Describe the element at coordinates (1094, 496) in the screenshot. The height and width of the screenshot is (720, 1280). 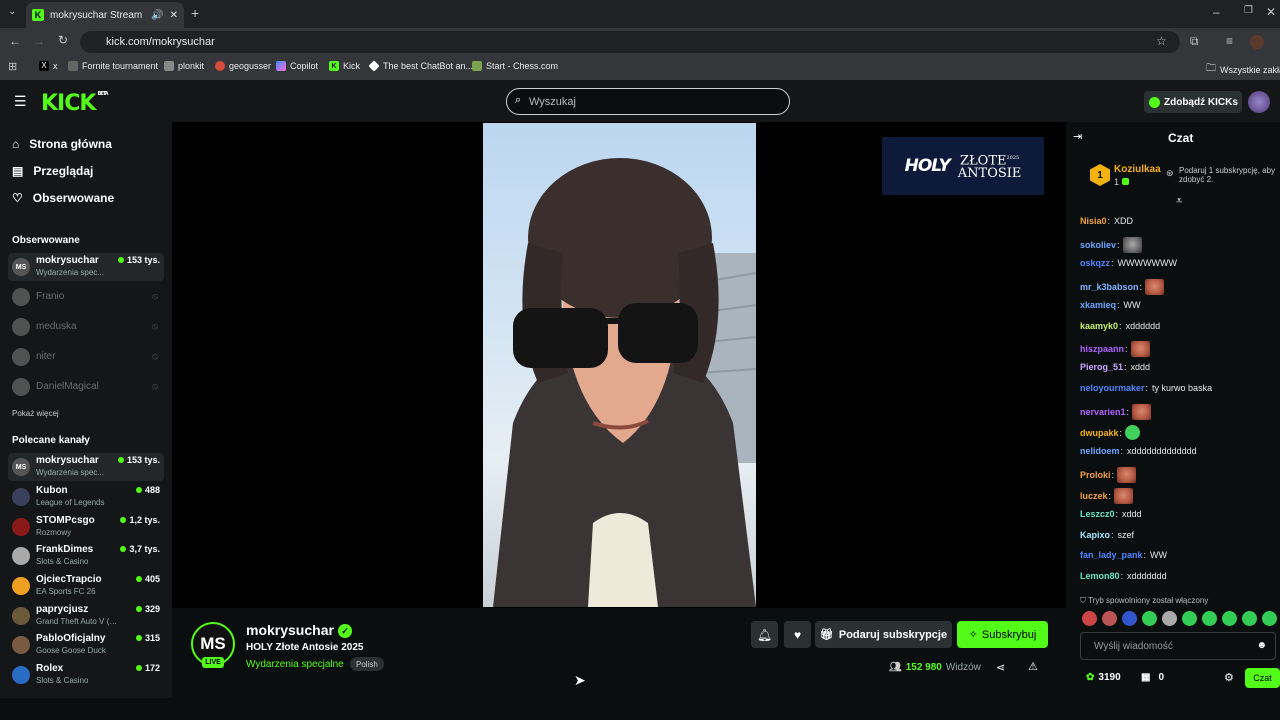
I see `chat-username: luczek` at that location.